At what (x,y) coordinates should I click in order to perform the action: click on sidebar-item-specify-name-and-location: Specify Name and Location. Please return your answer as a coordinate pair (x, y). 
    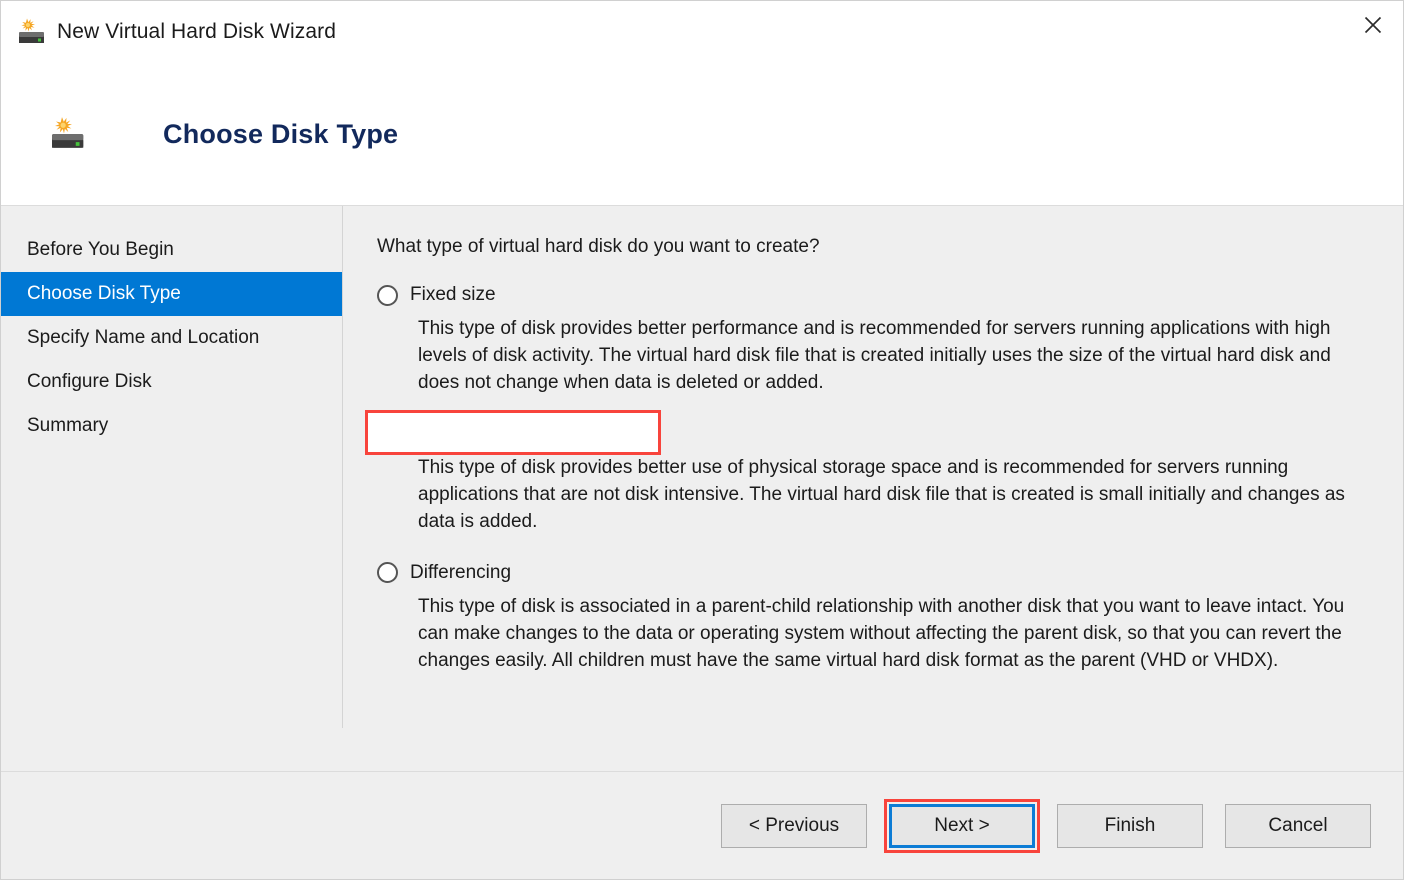
    Looking at the image, I should click on (172, 338).